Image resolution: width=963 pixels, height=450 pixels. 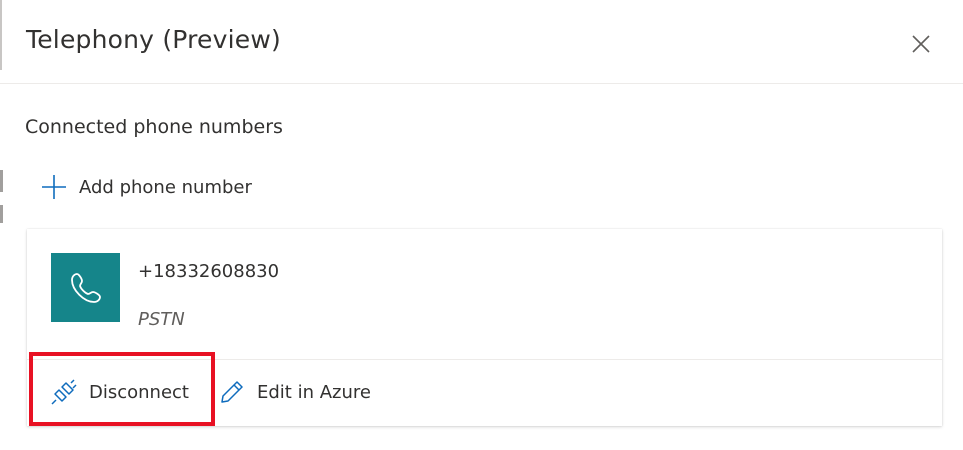 I want to click on panel-title: Telephony (Preview), so click(x=153, y=39).